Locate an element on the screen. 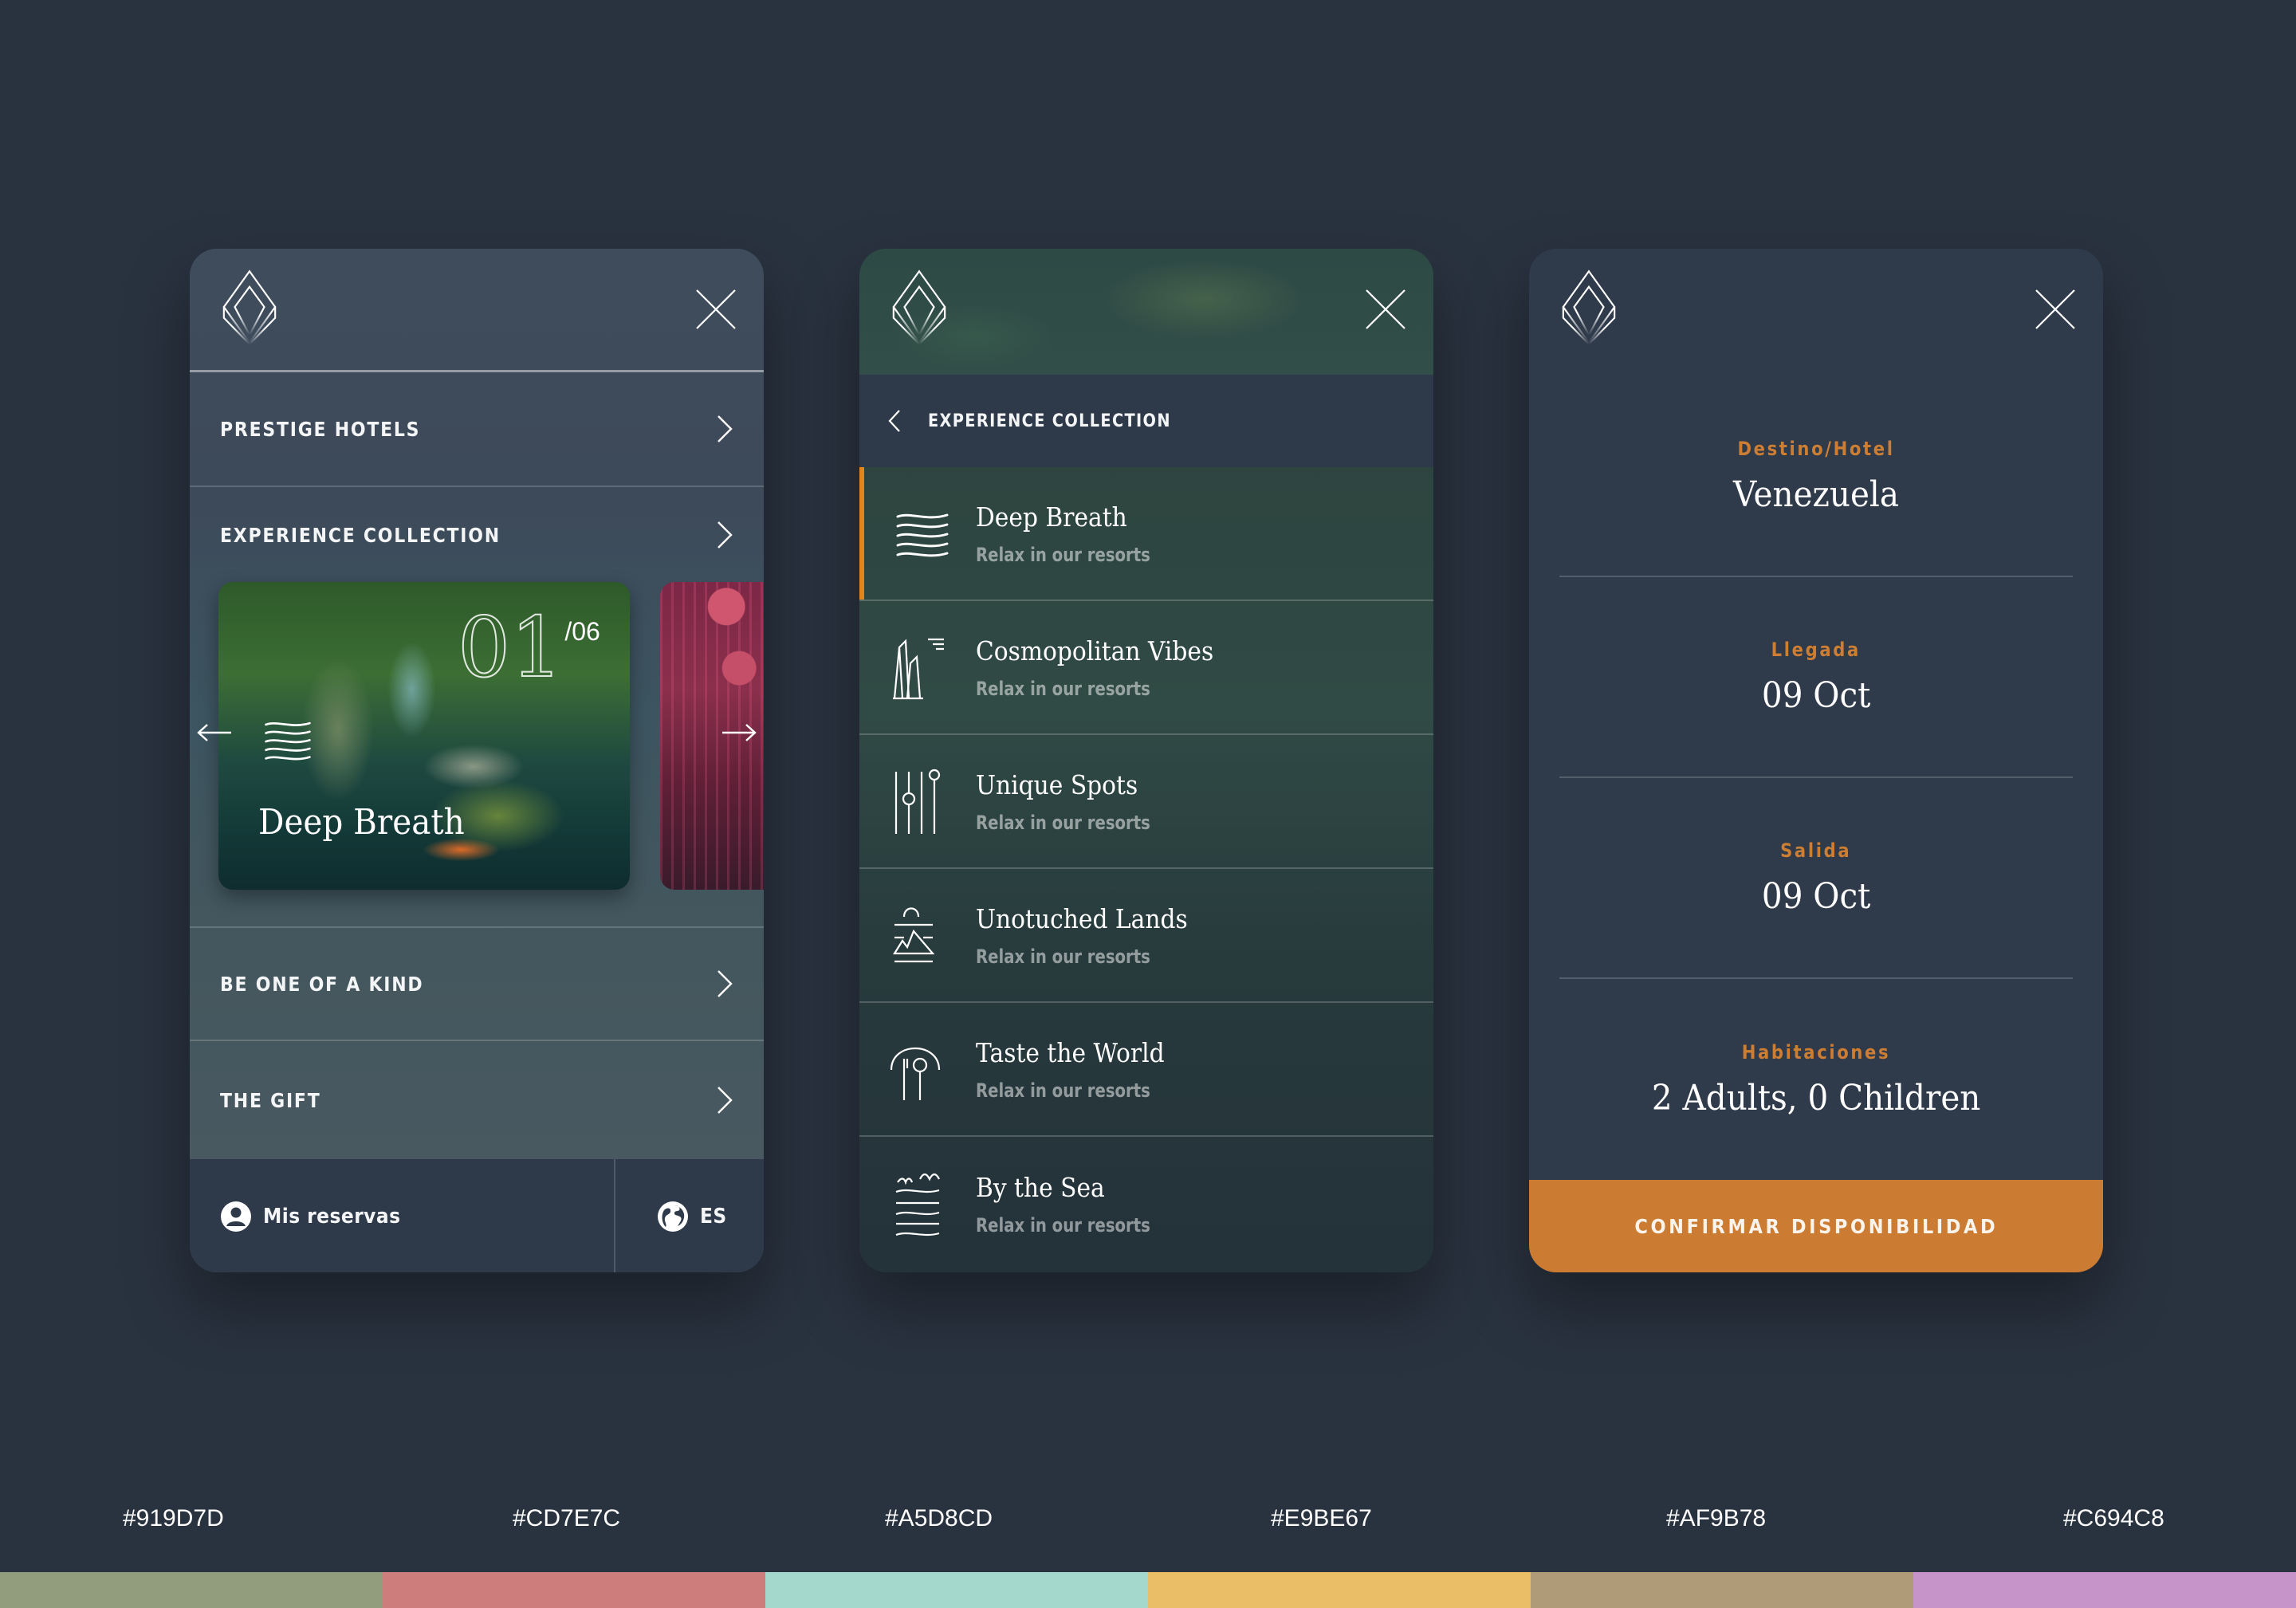  sliders-icon is located at coordinates (917, 802).